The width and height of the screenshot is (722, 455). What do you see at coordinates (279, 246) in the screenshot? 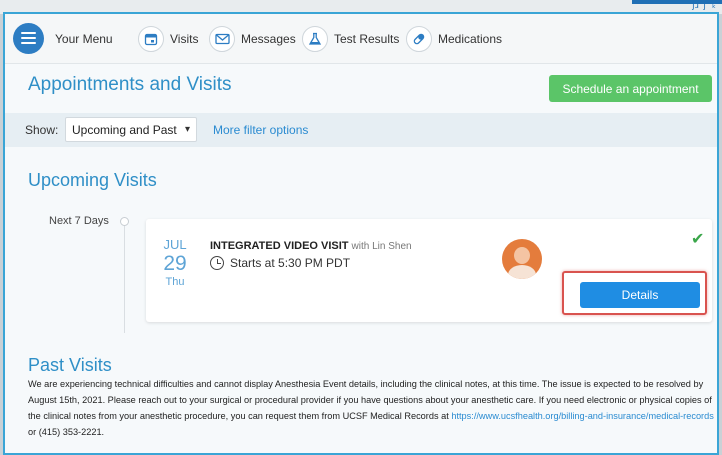
I see `visit-type-label: INTEGRATED VIDEO VISIT` at bounding box center [279, 246].